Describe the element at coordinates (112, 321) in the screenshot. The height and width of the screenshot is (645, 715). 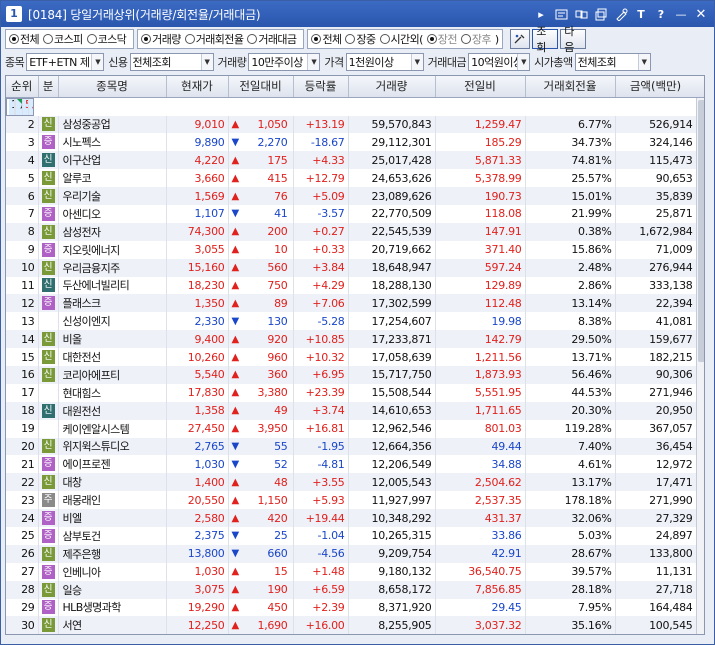
I see `stock-name-cell: 신성이엔지` at that location.